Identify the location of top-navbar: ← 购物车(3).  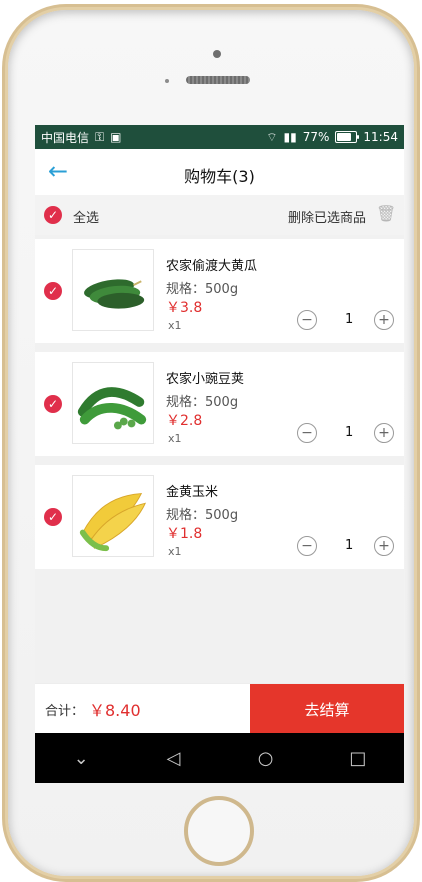
(219, 172).